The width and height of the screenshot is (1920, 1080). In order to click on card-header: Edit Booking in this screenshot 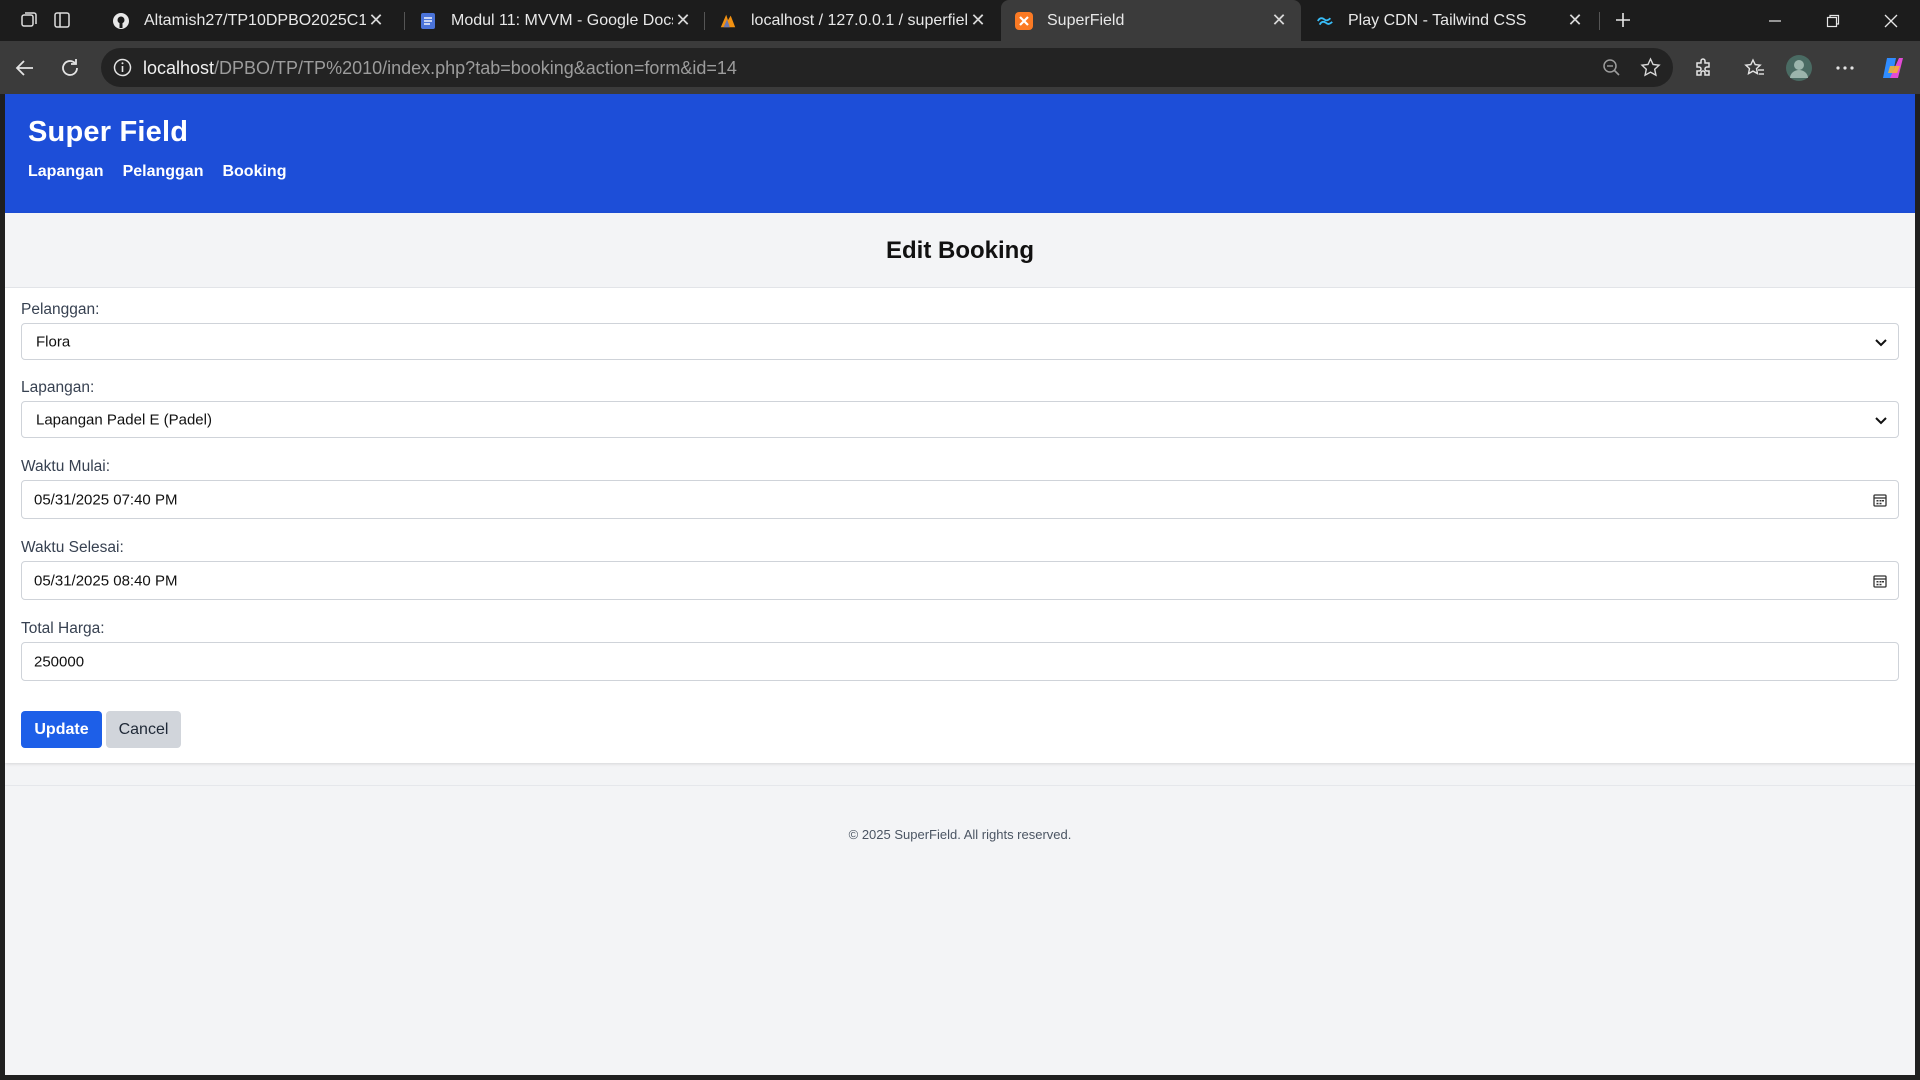, I will do `click(960, 250)`.